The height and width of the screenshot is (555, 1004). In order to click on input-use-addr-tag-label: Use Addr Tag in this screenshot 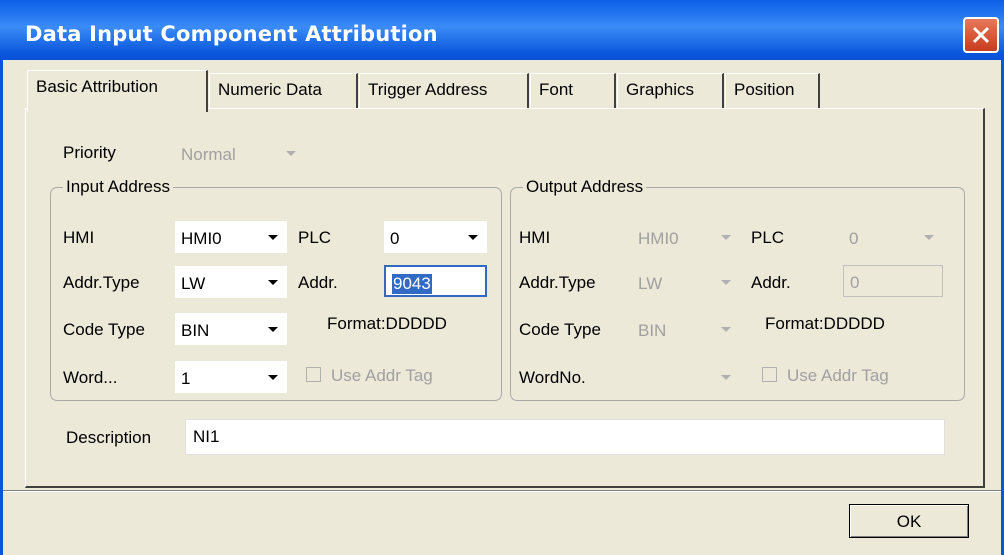, I will do `click(382, 375)`.